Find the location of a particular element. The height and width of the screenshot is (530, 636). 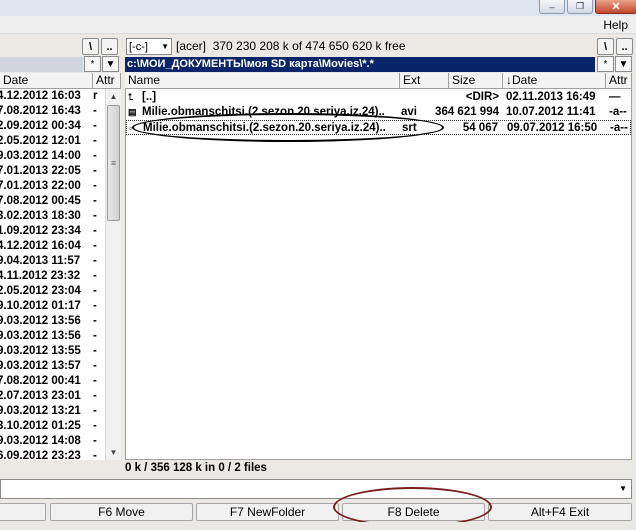

list-item: 2.05.2012 23:04- is located at coordinates (52, 291).